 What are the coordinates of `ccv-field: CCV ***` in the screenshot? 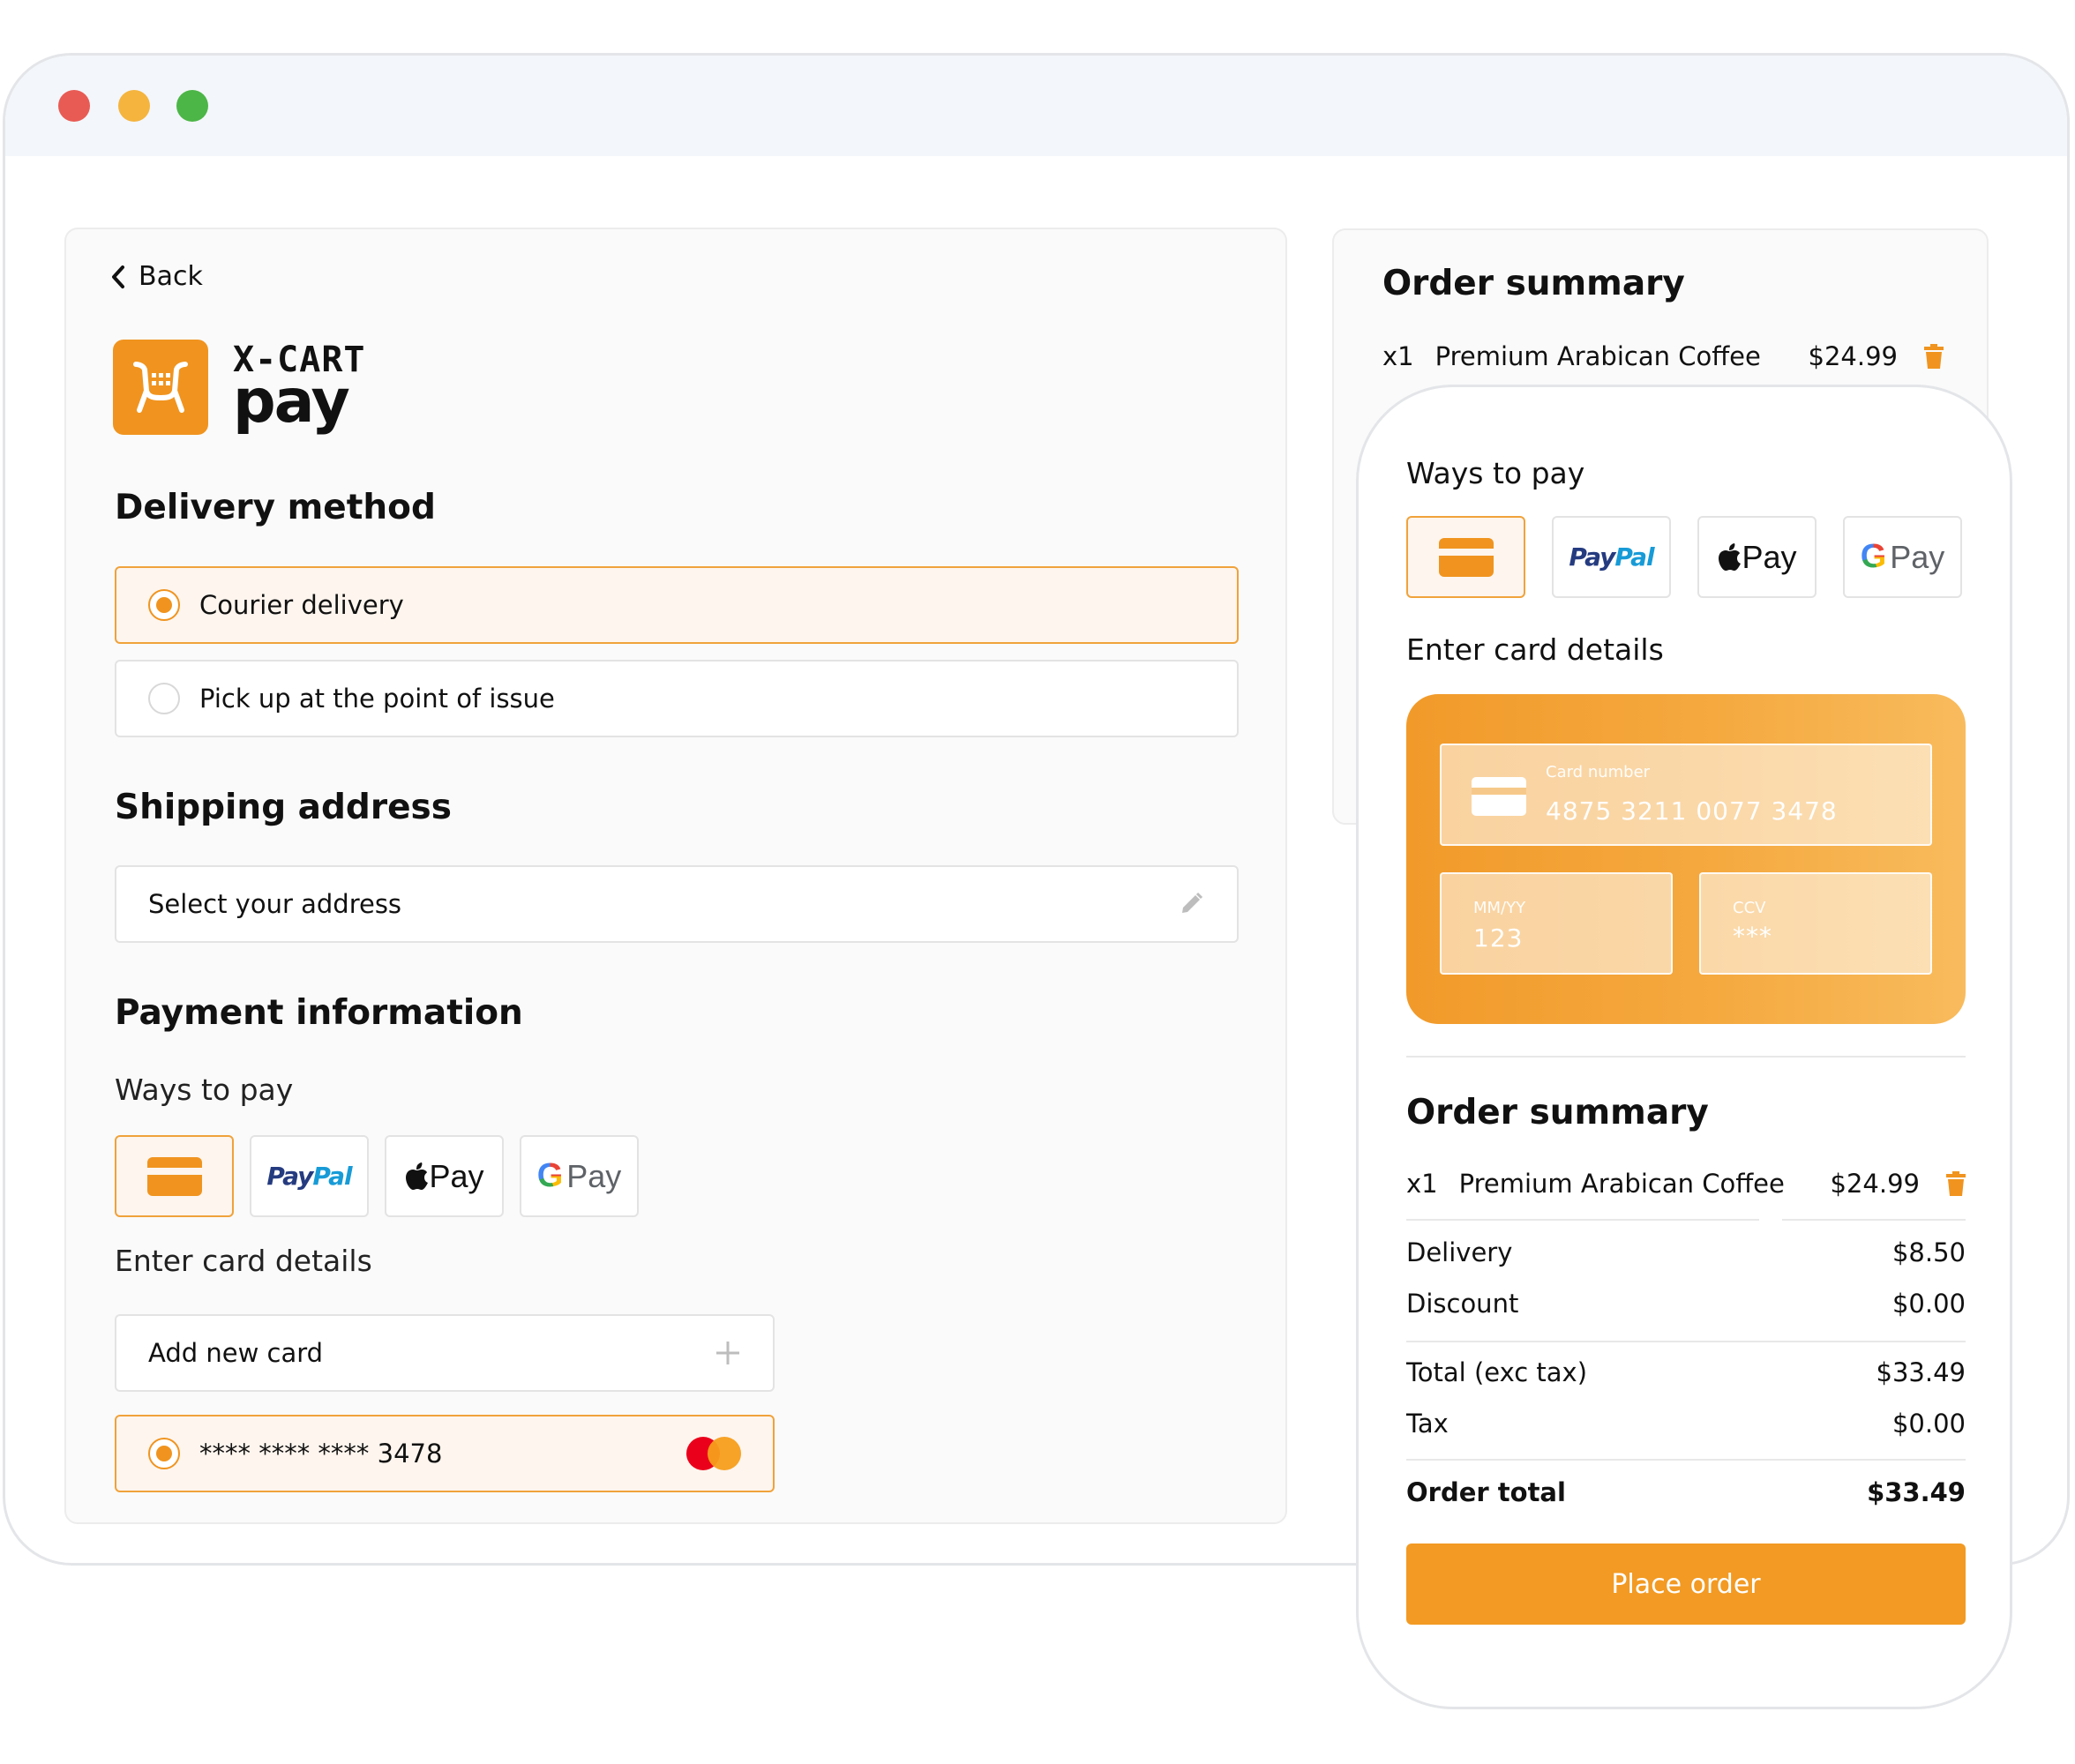 It's located at (1815, 923).